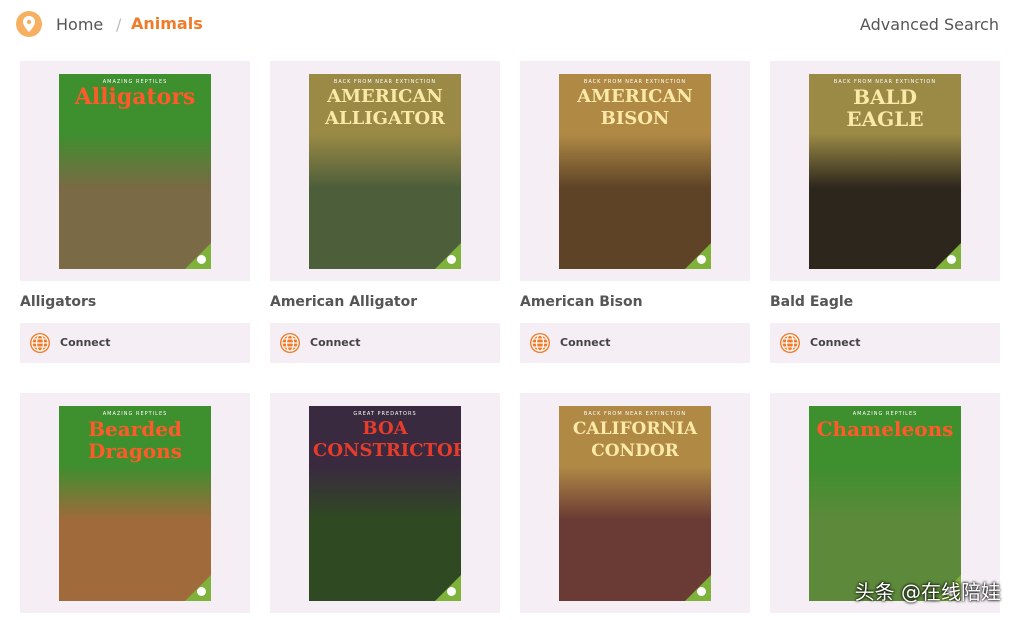  What do you see at coordinates (927, 592) in the screenshot?
I see `watermark: 头条 @在线陪娃` at bounding box center [927, 592].